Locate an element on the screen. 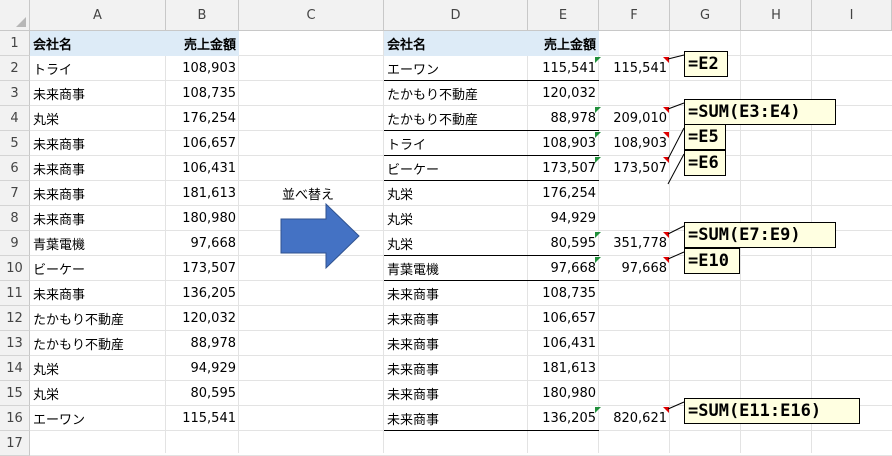 This screenshot has height=456, width=892. column-header-a: A is located at coordinates (98, 15).